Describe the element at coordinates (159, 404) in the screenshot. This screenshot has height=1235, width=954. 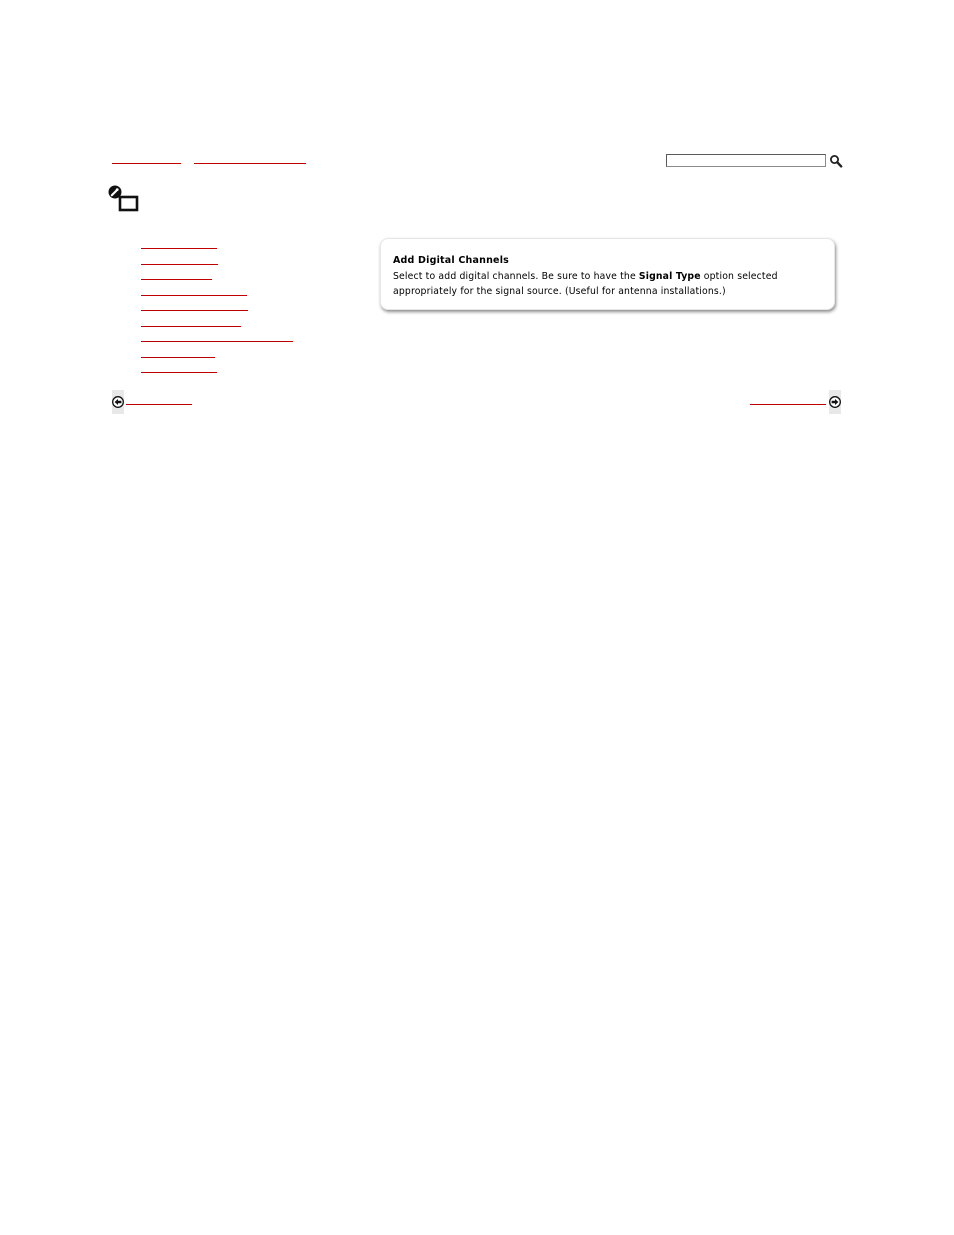
I see `previous-link` at that location.